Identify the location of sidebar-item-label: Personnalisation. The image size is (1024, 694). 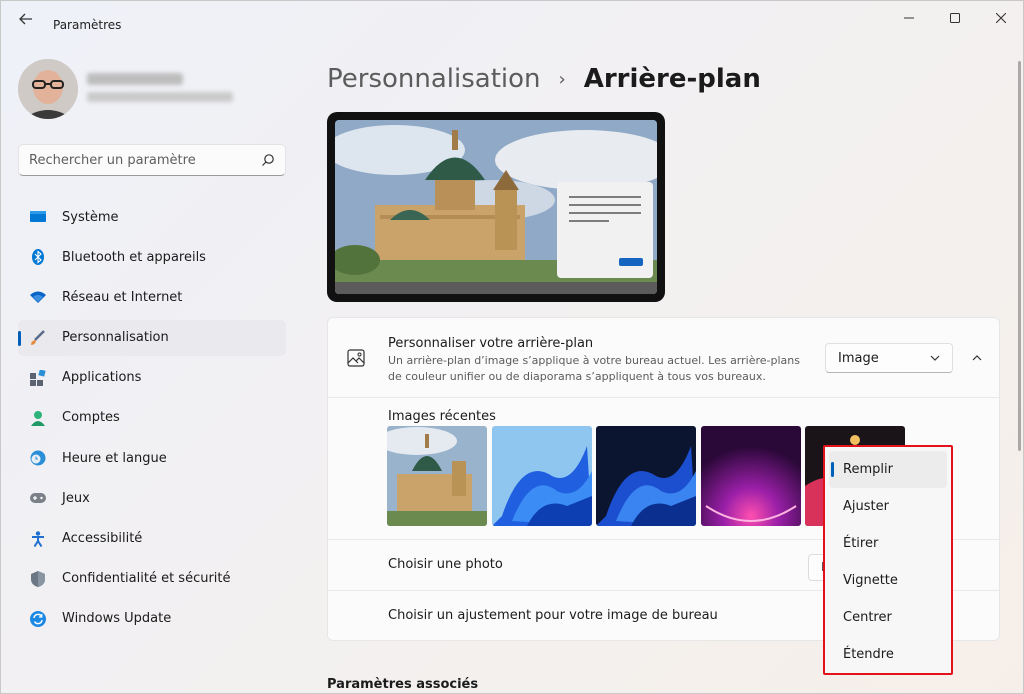
(115, 338).